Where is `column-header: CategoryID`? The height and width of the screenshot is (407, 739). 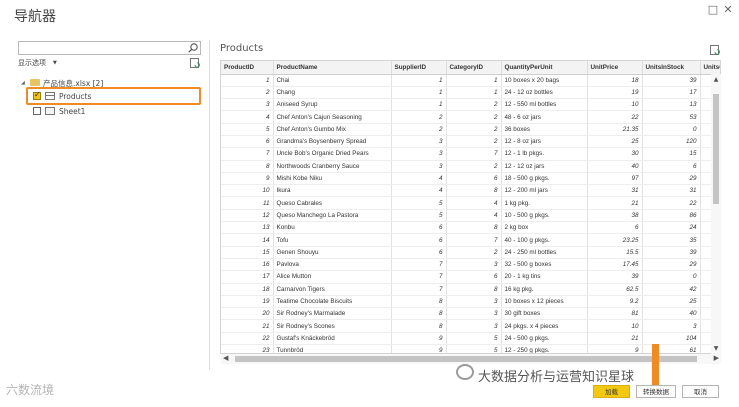
column-header: CategoryID is located at coordinates (474, 68).